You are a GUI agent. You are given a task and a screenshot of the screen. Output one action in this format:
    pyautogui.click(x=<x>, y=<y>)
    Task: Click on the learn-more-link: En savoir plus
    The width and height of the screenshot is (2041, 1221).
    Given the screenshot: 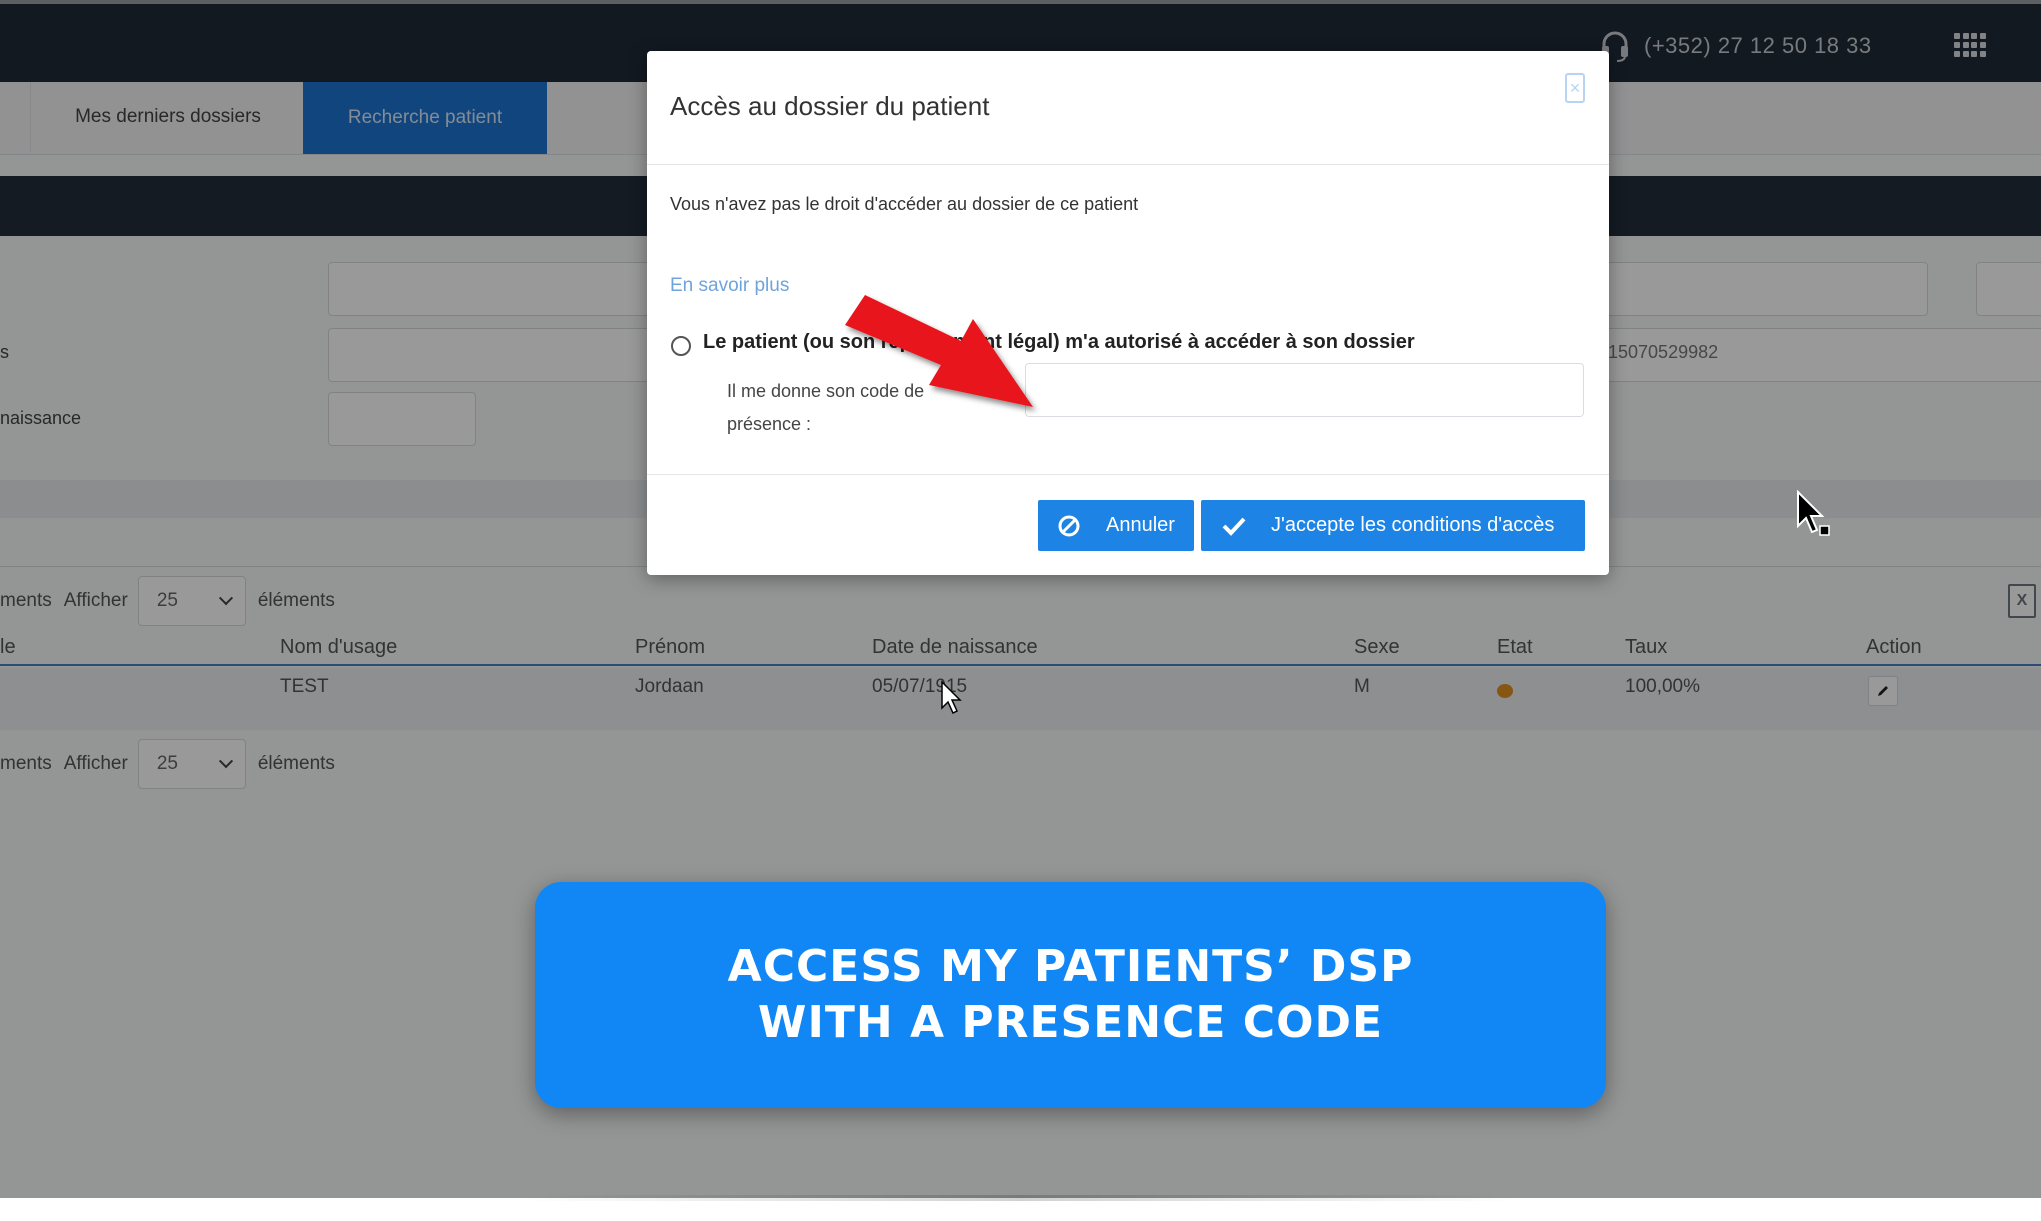 What is the action you would take?
    pyautogui.click(x=729, y=286)
    